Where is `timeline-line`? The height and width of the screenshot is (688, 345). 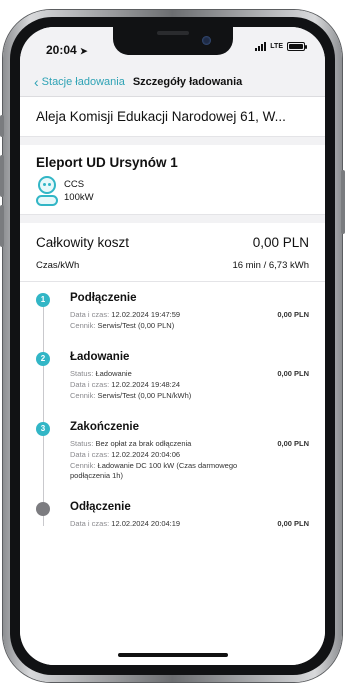 timeline-line is located at coordinates (43, 414).